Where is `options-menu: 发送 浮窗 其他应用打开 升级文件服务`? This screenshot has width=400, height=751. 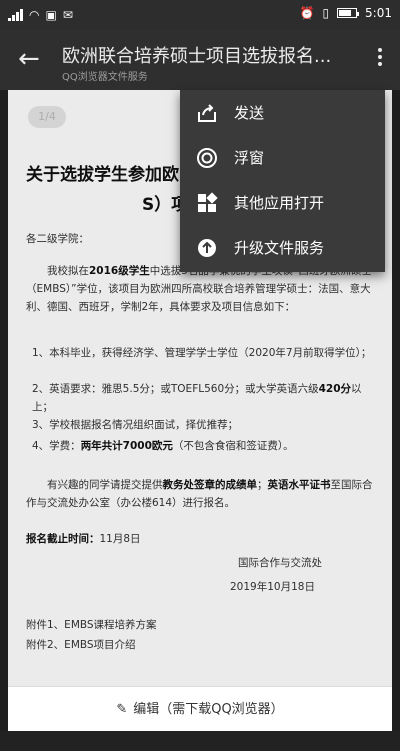
options-menu: 发送 浮窗 其他应用打开 升级文件服务 is located at coordinates (282, 181).